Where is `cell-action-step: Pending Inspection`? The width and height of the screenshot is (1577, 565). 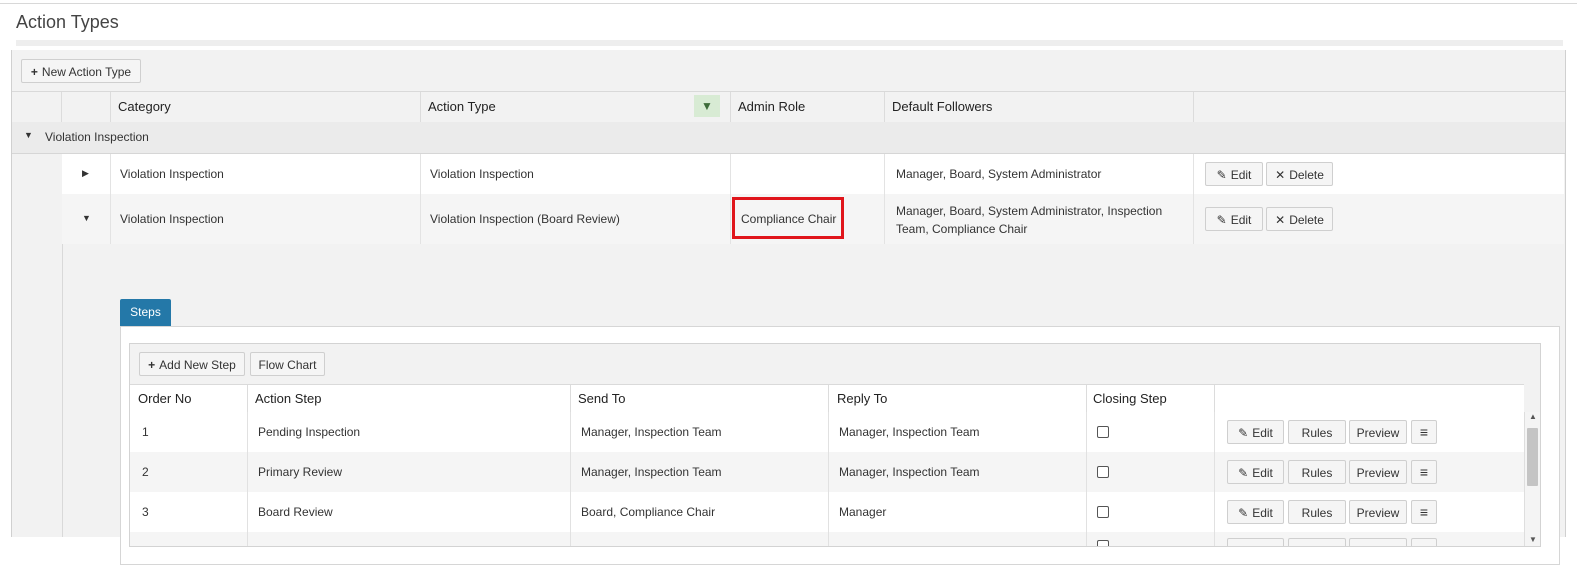
cell-action-step: Pending Inspection is located at coordinates (309, 432).